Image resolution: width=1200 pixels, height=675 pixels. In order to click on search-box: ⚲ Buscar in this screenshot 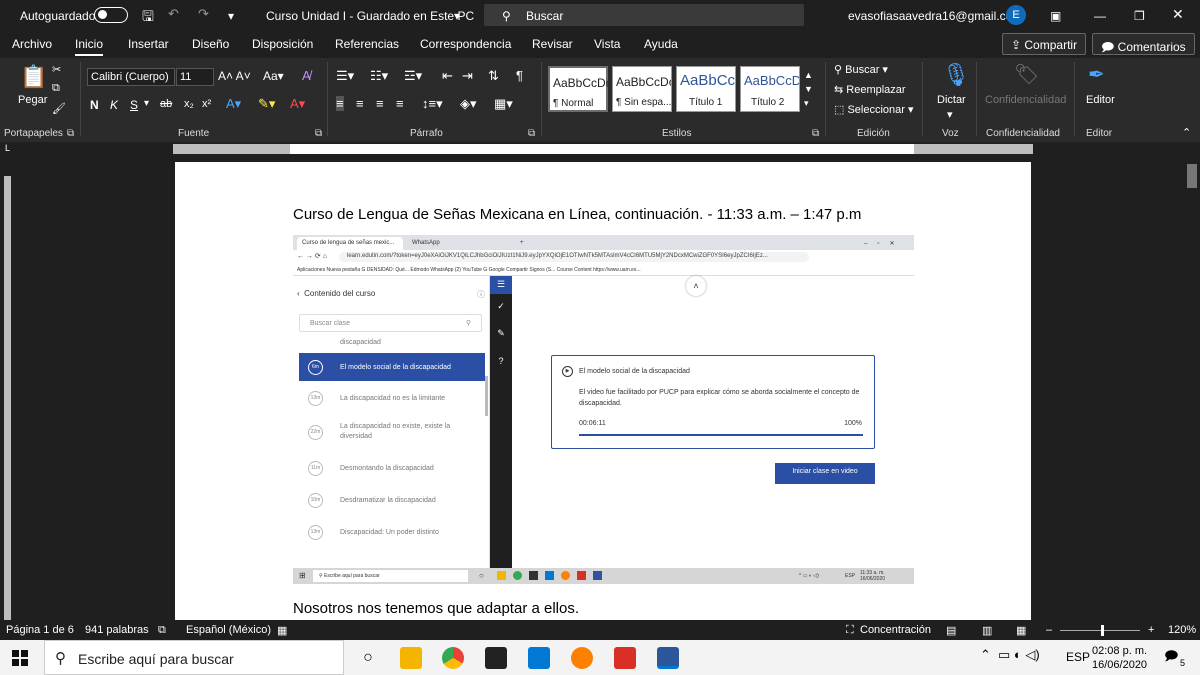, I will do `click(644, 15)`.